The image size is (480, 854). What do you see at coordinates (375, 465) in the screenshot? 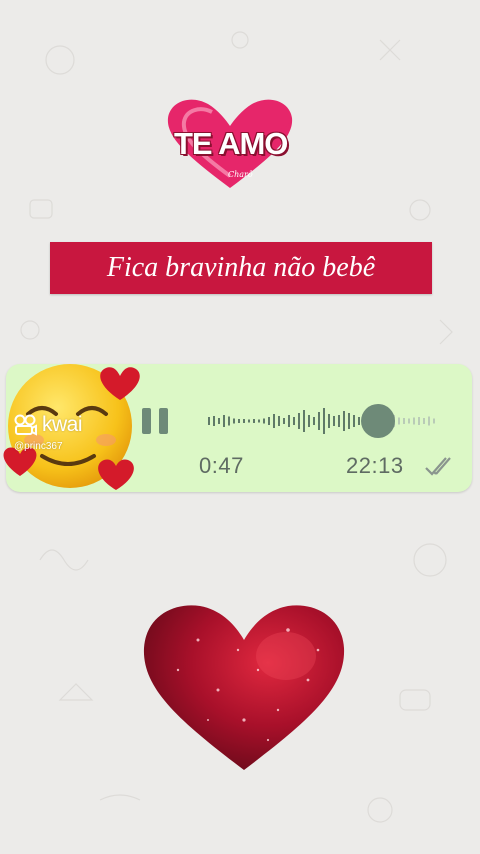
I see `message-time: 22:13` at bounding box center [375, 465].